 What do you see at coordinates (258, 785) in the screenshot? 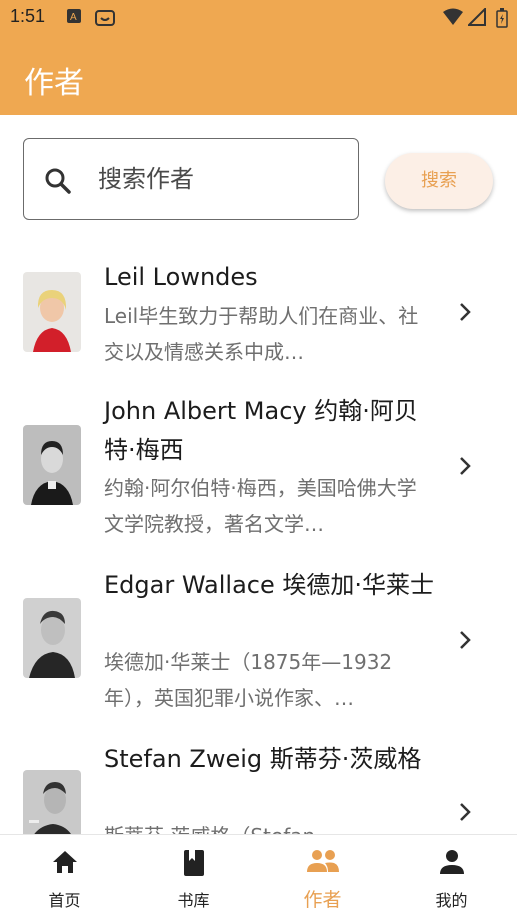
I see `author-item: Stefan Zweig 斯蒂芬·茨威格 斯蒂芬·茨威格（Stefan` at bounding box center [258, 785].